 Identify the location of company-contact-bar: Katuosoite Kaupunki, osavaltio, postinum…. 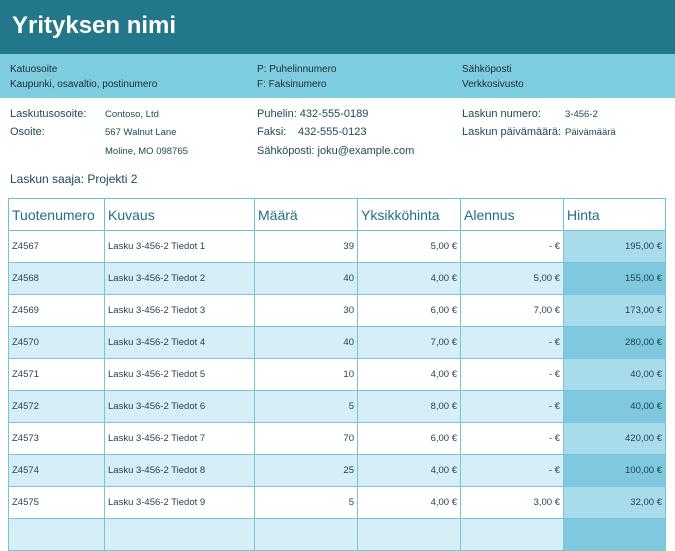
(337, 76).